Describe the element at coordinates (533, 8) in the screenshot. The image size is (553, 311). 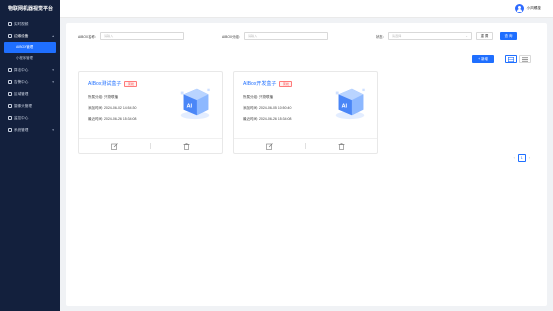
I see `username: 小风螺旋` at that location.